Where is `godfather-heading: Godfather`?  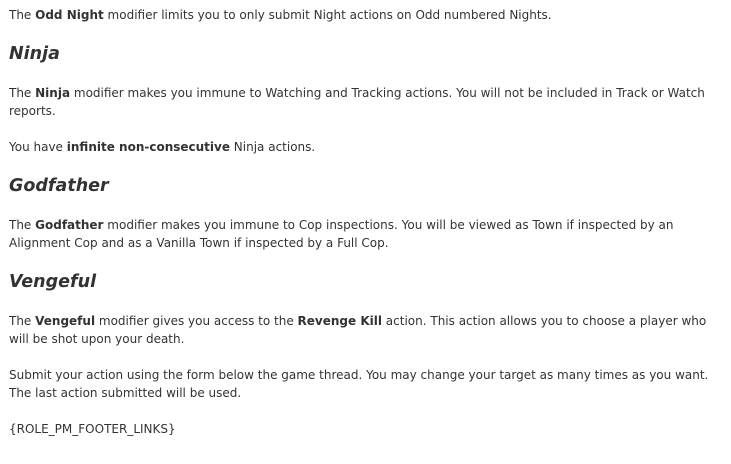 godfather-heading: Godfather is located at coordinates (59, 186).